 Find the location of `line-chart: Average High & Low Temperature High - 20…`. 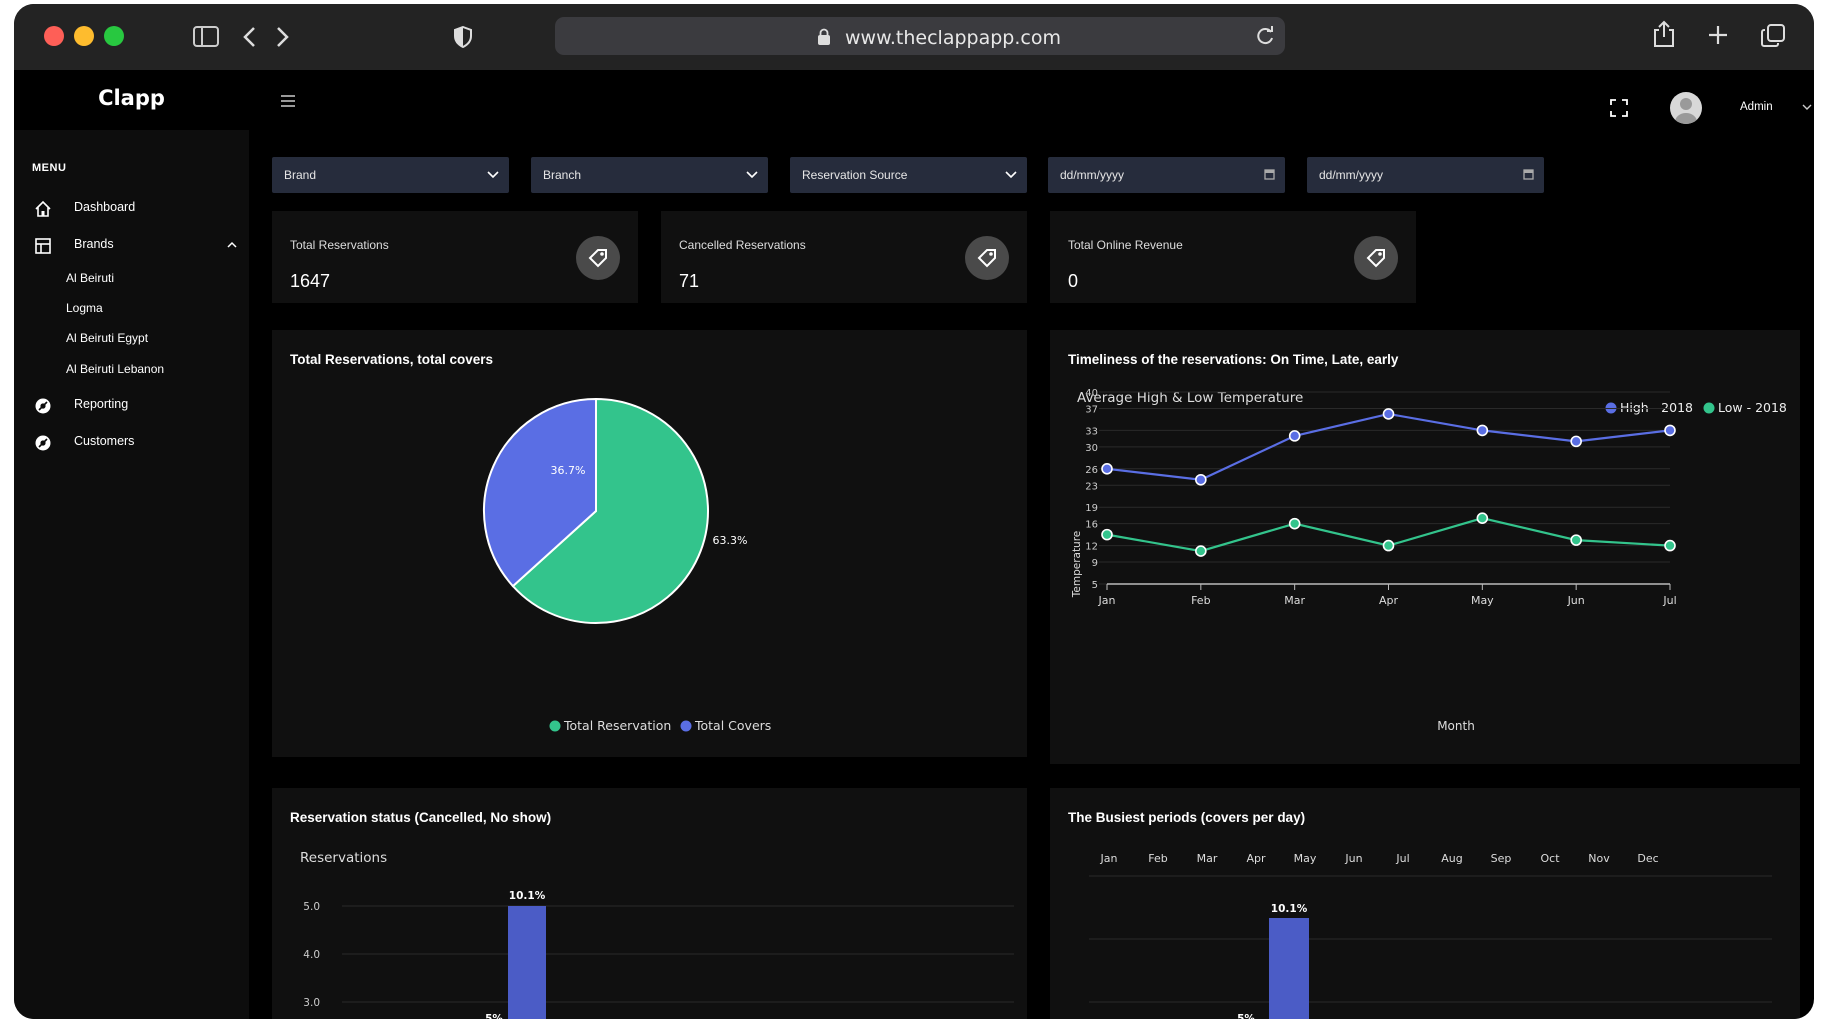

line-chart: Average High & Low Temperature High - 20… is located at coordinates (1429, 560).